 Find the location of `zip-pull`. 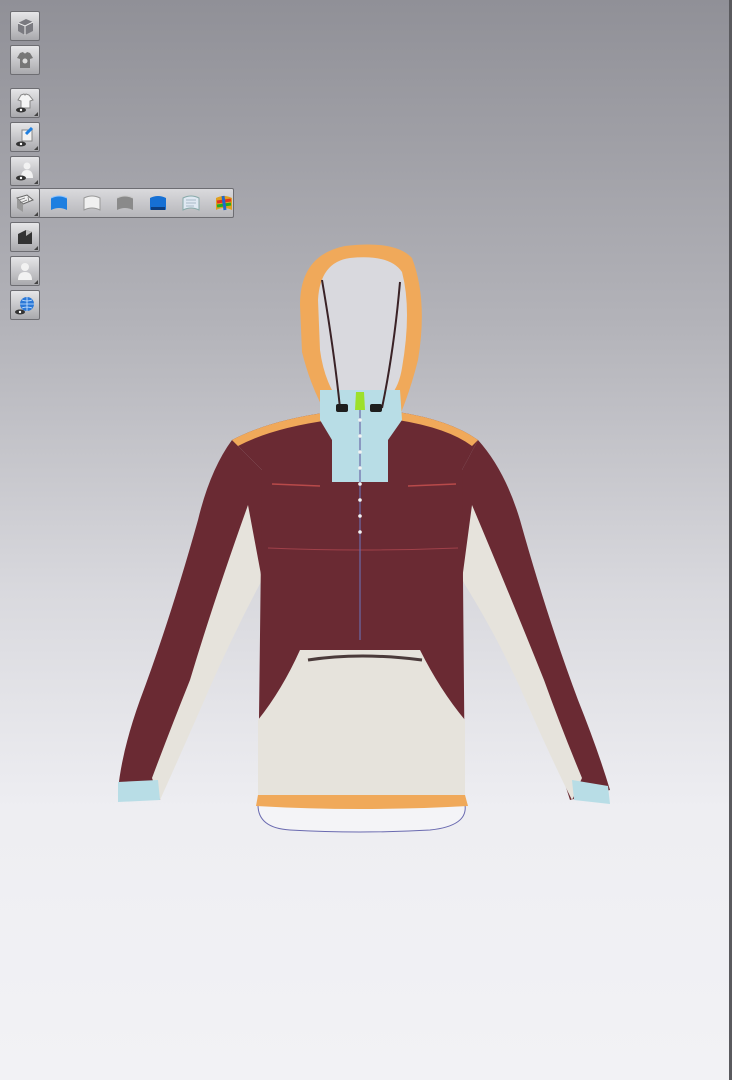

zip-pull is located at coordinates (360, 401).